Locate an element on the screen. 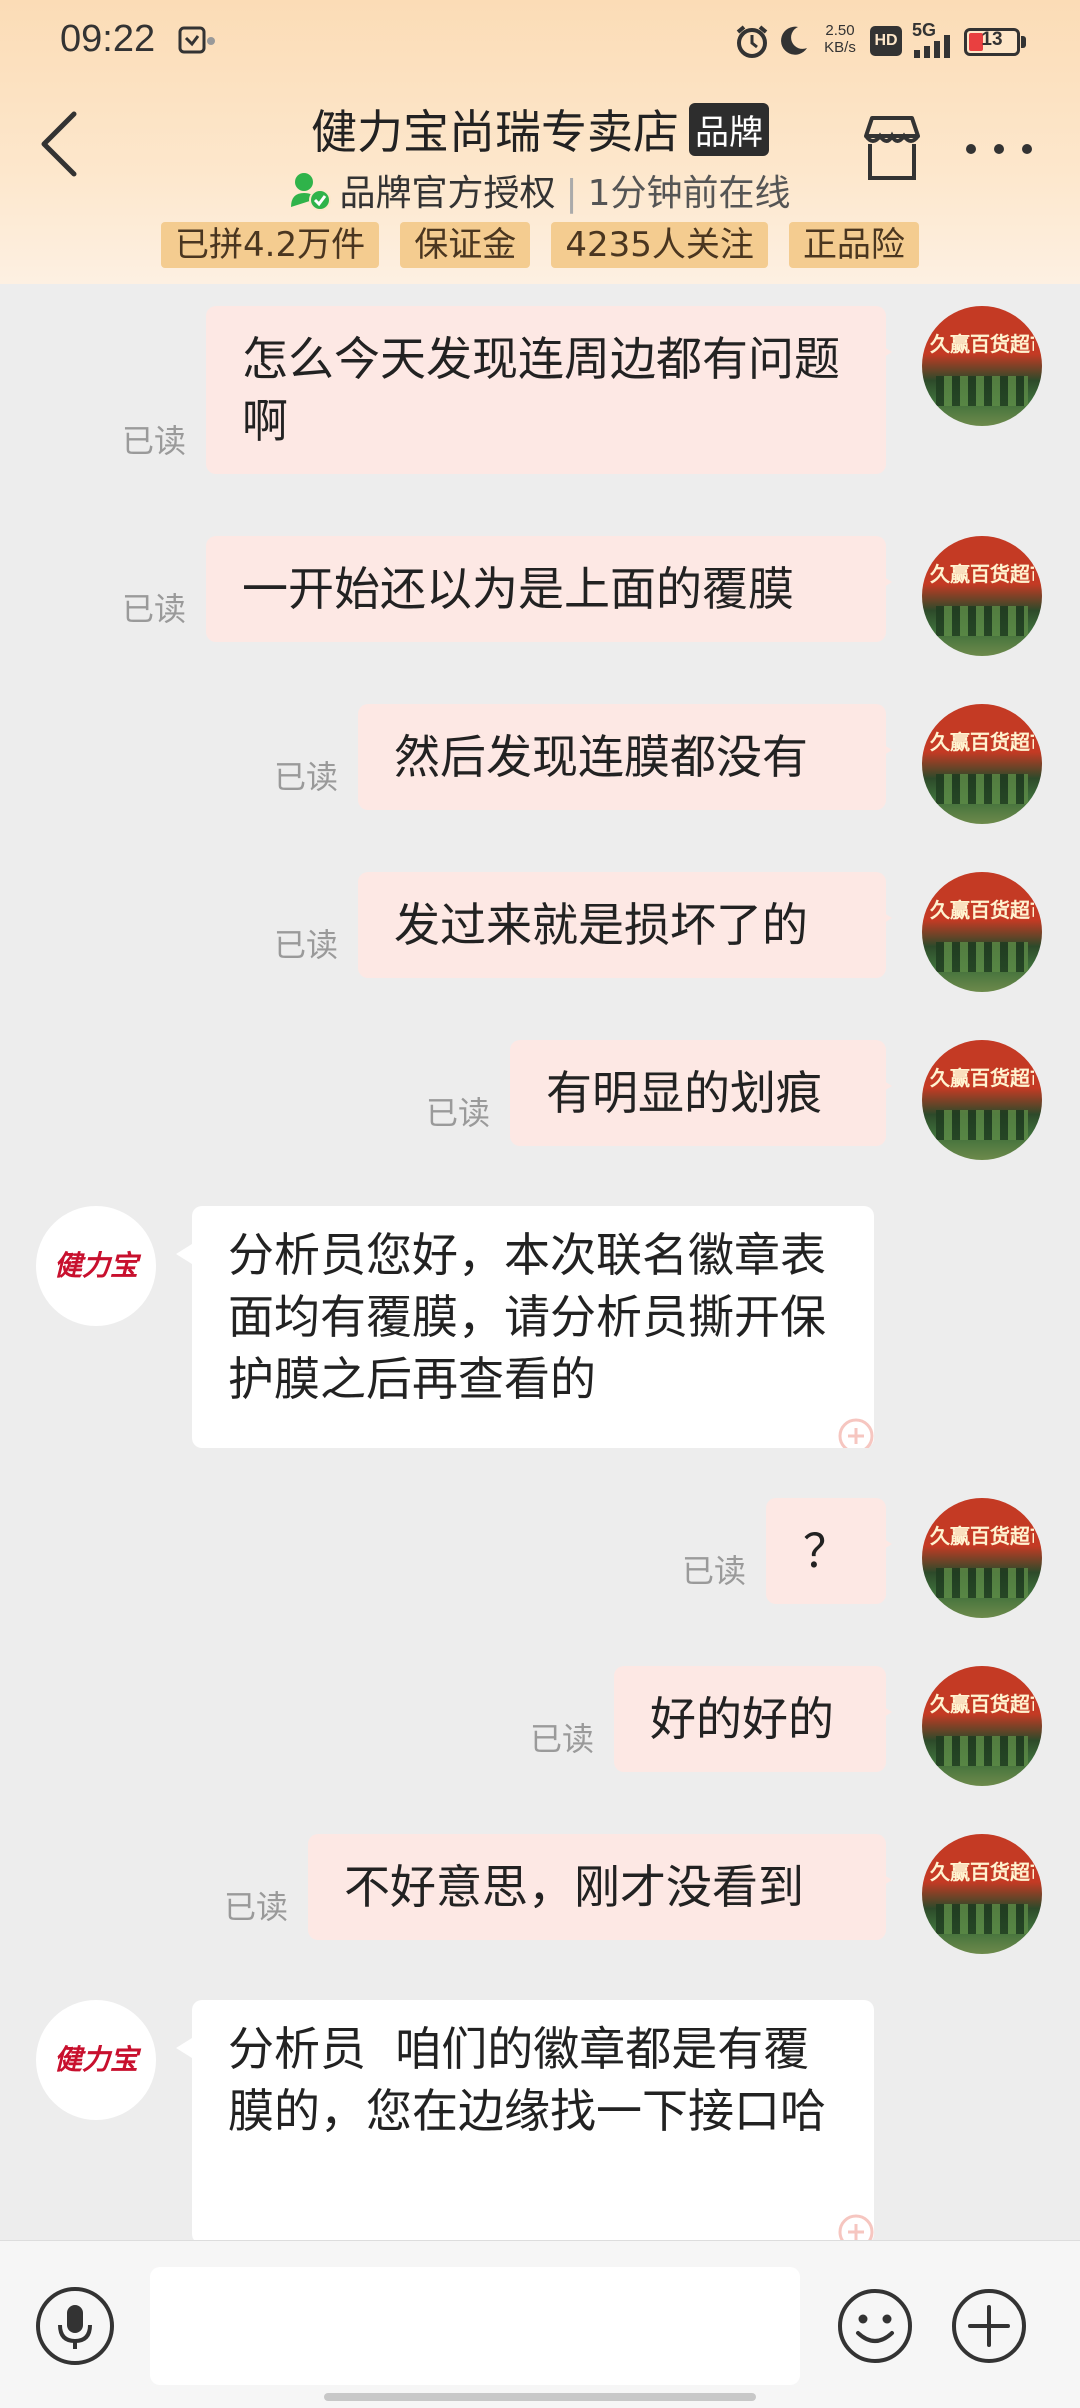 The image size is (1080, 2408). tag-followers: 4235人关注 is located at coordinates (659, 245).